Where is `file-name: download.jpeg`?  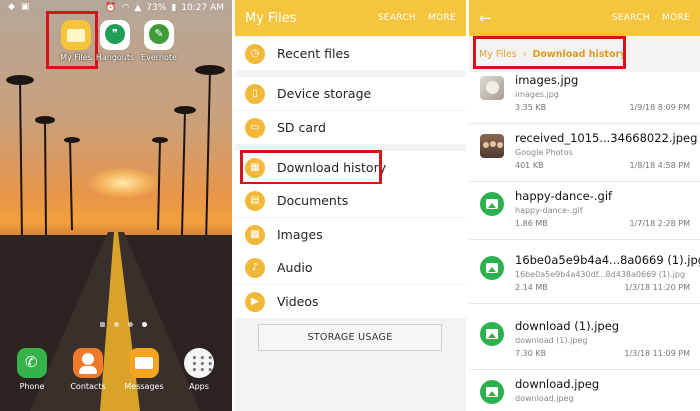 file-name: download.jpeg is located at coordinates (557, 384).